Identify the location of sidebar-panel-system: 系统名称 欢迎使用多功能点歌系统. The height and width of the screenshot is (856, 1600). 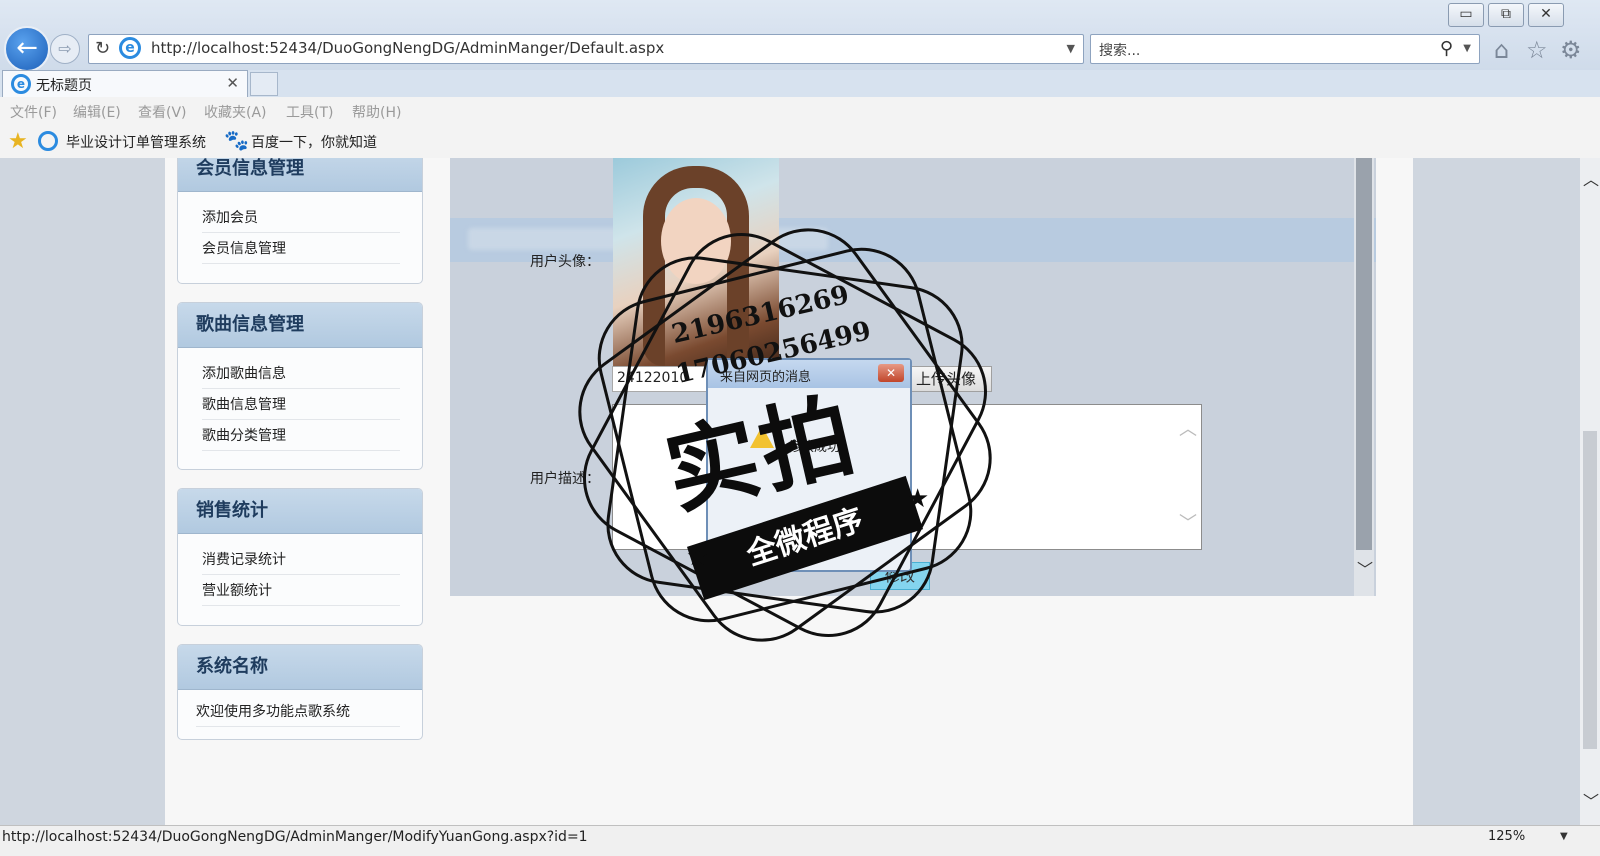
(300, 692).